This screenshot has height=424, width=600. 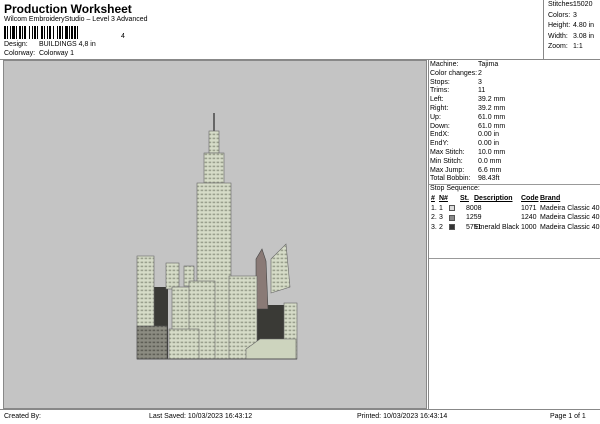 I want to click on param-row: Min Stitch: 0.0 mm, so click(x=466, y=161).